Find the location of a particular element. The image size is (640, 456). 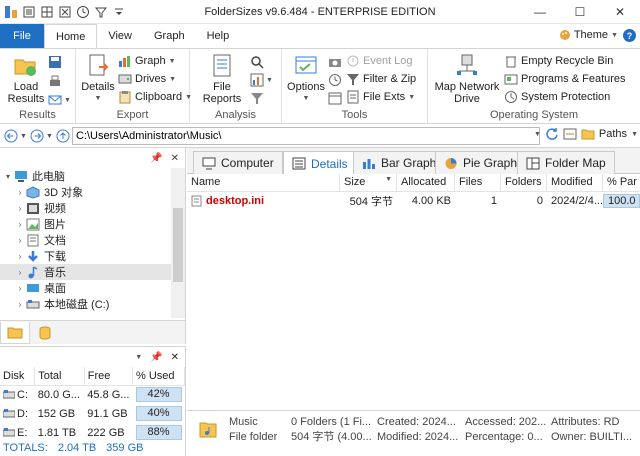

print-icon is located at coordinates (55, 82).